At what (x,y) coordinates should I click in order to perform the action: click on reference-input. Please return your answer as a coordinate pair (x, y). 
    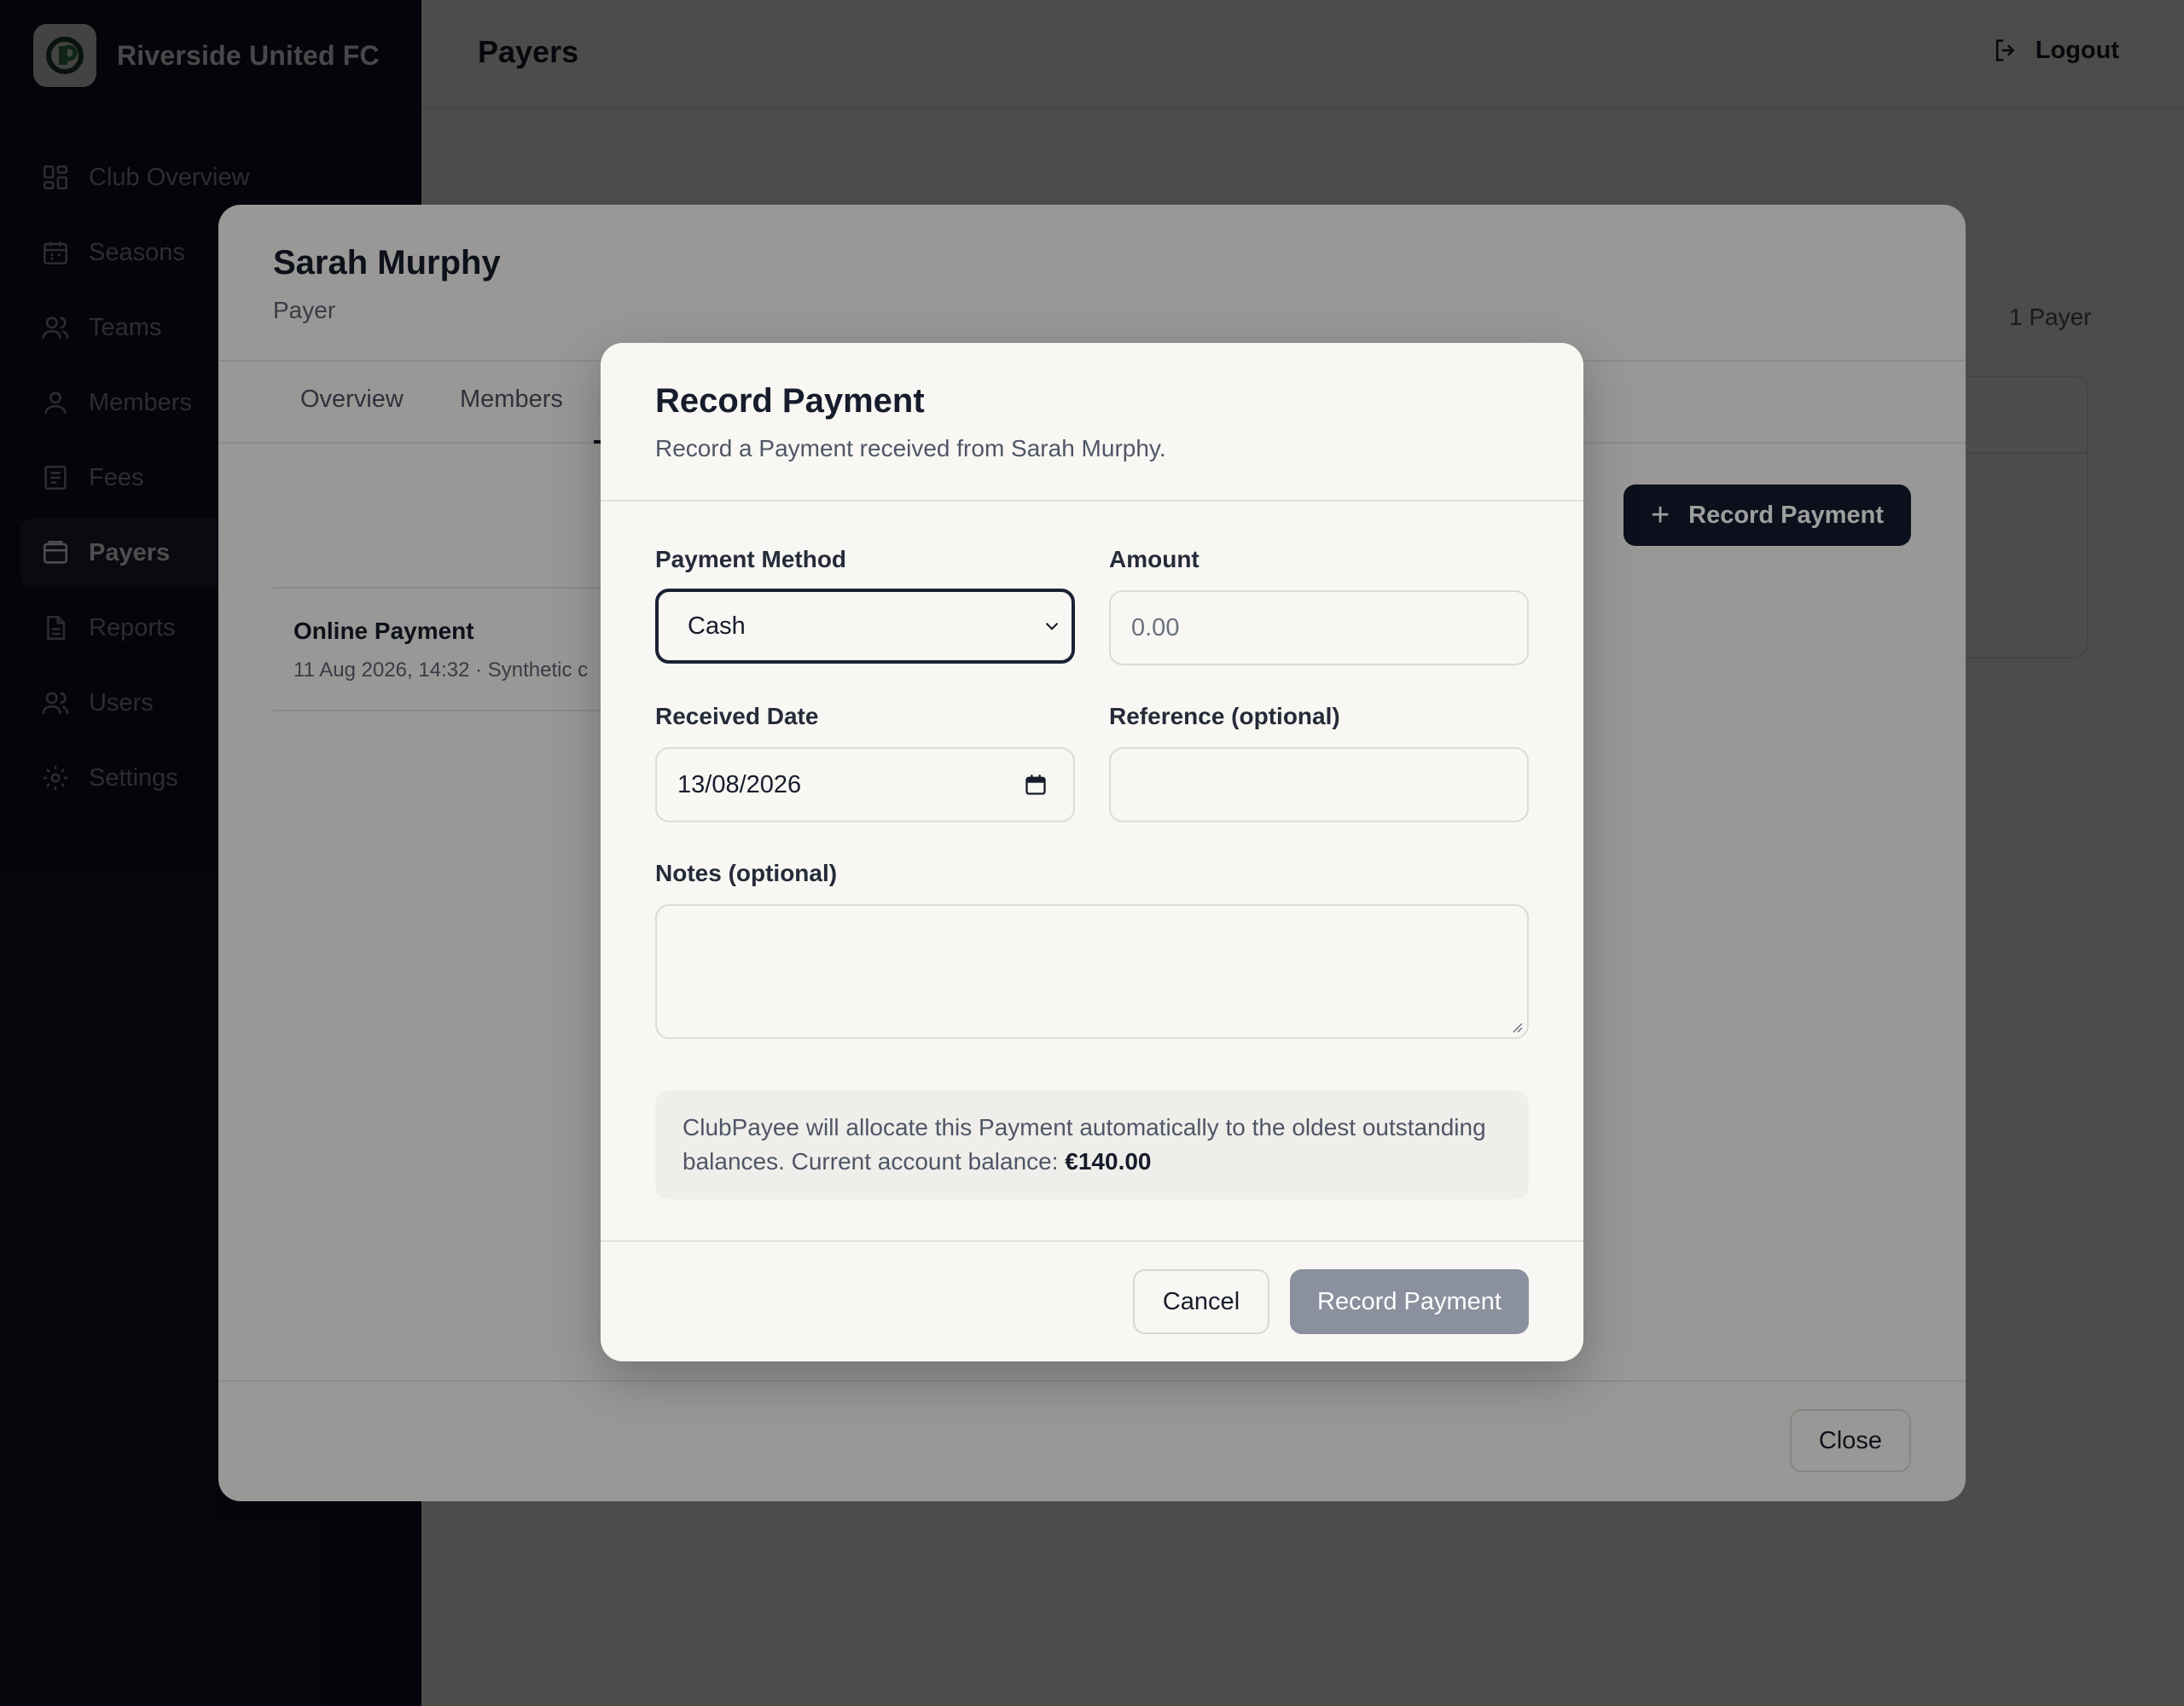
    Looking at the image, I should click on (1319, 785).